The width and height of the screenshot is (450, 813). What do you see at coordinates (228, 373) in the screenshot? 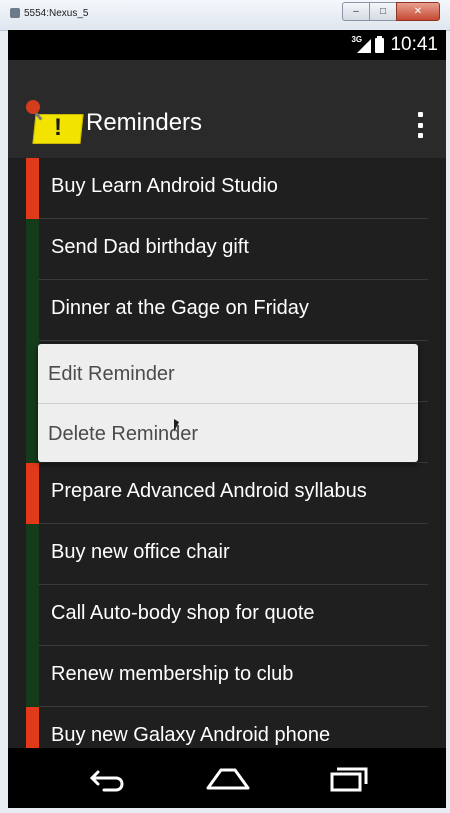
I see `edit-reminder-menu-item: Edit Reminder` at bounding box center [228, 373].